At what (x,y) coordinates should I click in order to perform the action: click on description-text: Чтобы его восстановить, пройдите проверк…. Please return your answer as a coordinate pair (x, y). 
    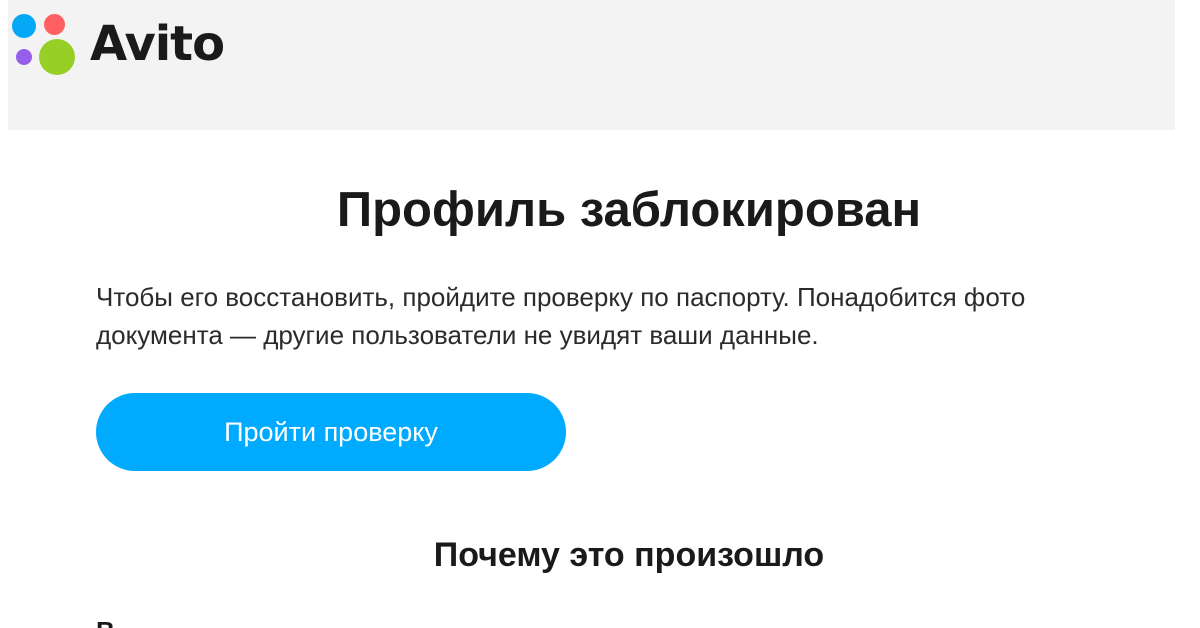
    Looking at the image, I should click on (561, 316).